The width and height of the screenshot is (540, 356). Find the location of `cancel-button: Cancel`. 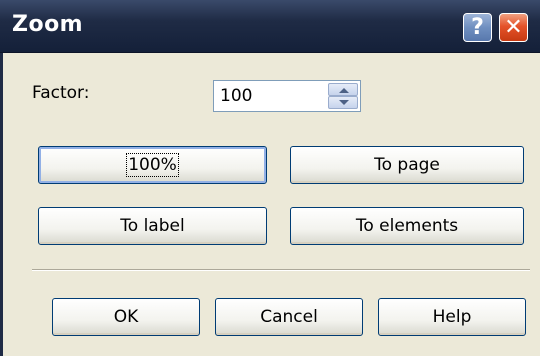

cancel-button: Cancel is located at coordinates (289, 317).